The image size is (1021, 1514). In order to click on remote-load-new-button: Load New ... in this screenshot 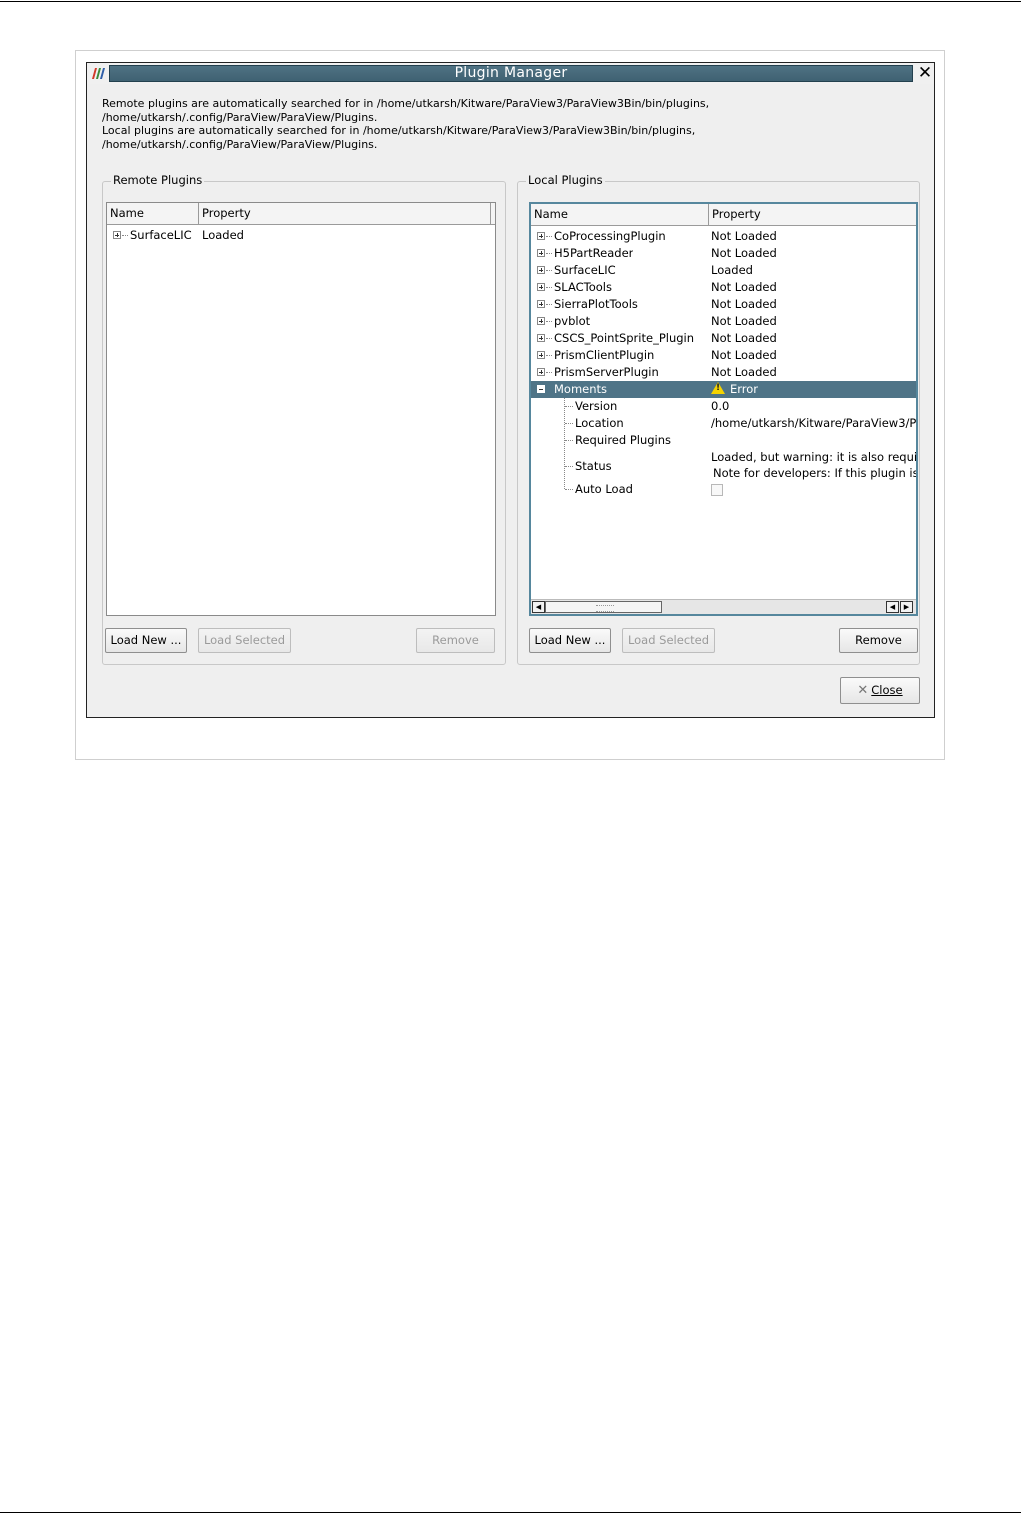, I will do `click(146, 640)`.